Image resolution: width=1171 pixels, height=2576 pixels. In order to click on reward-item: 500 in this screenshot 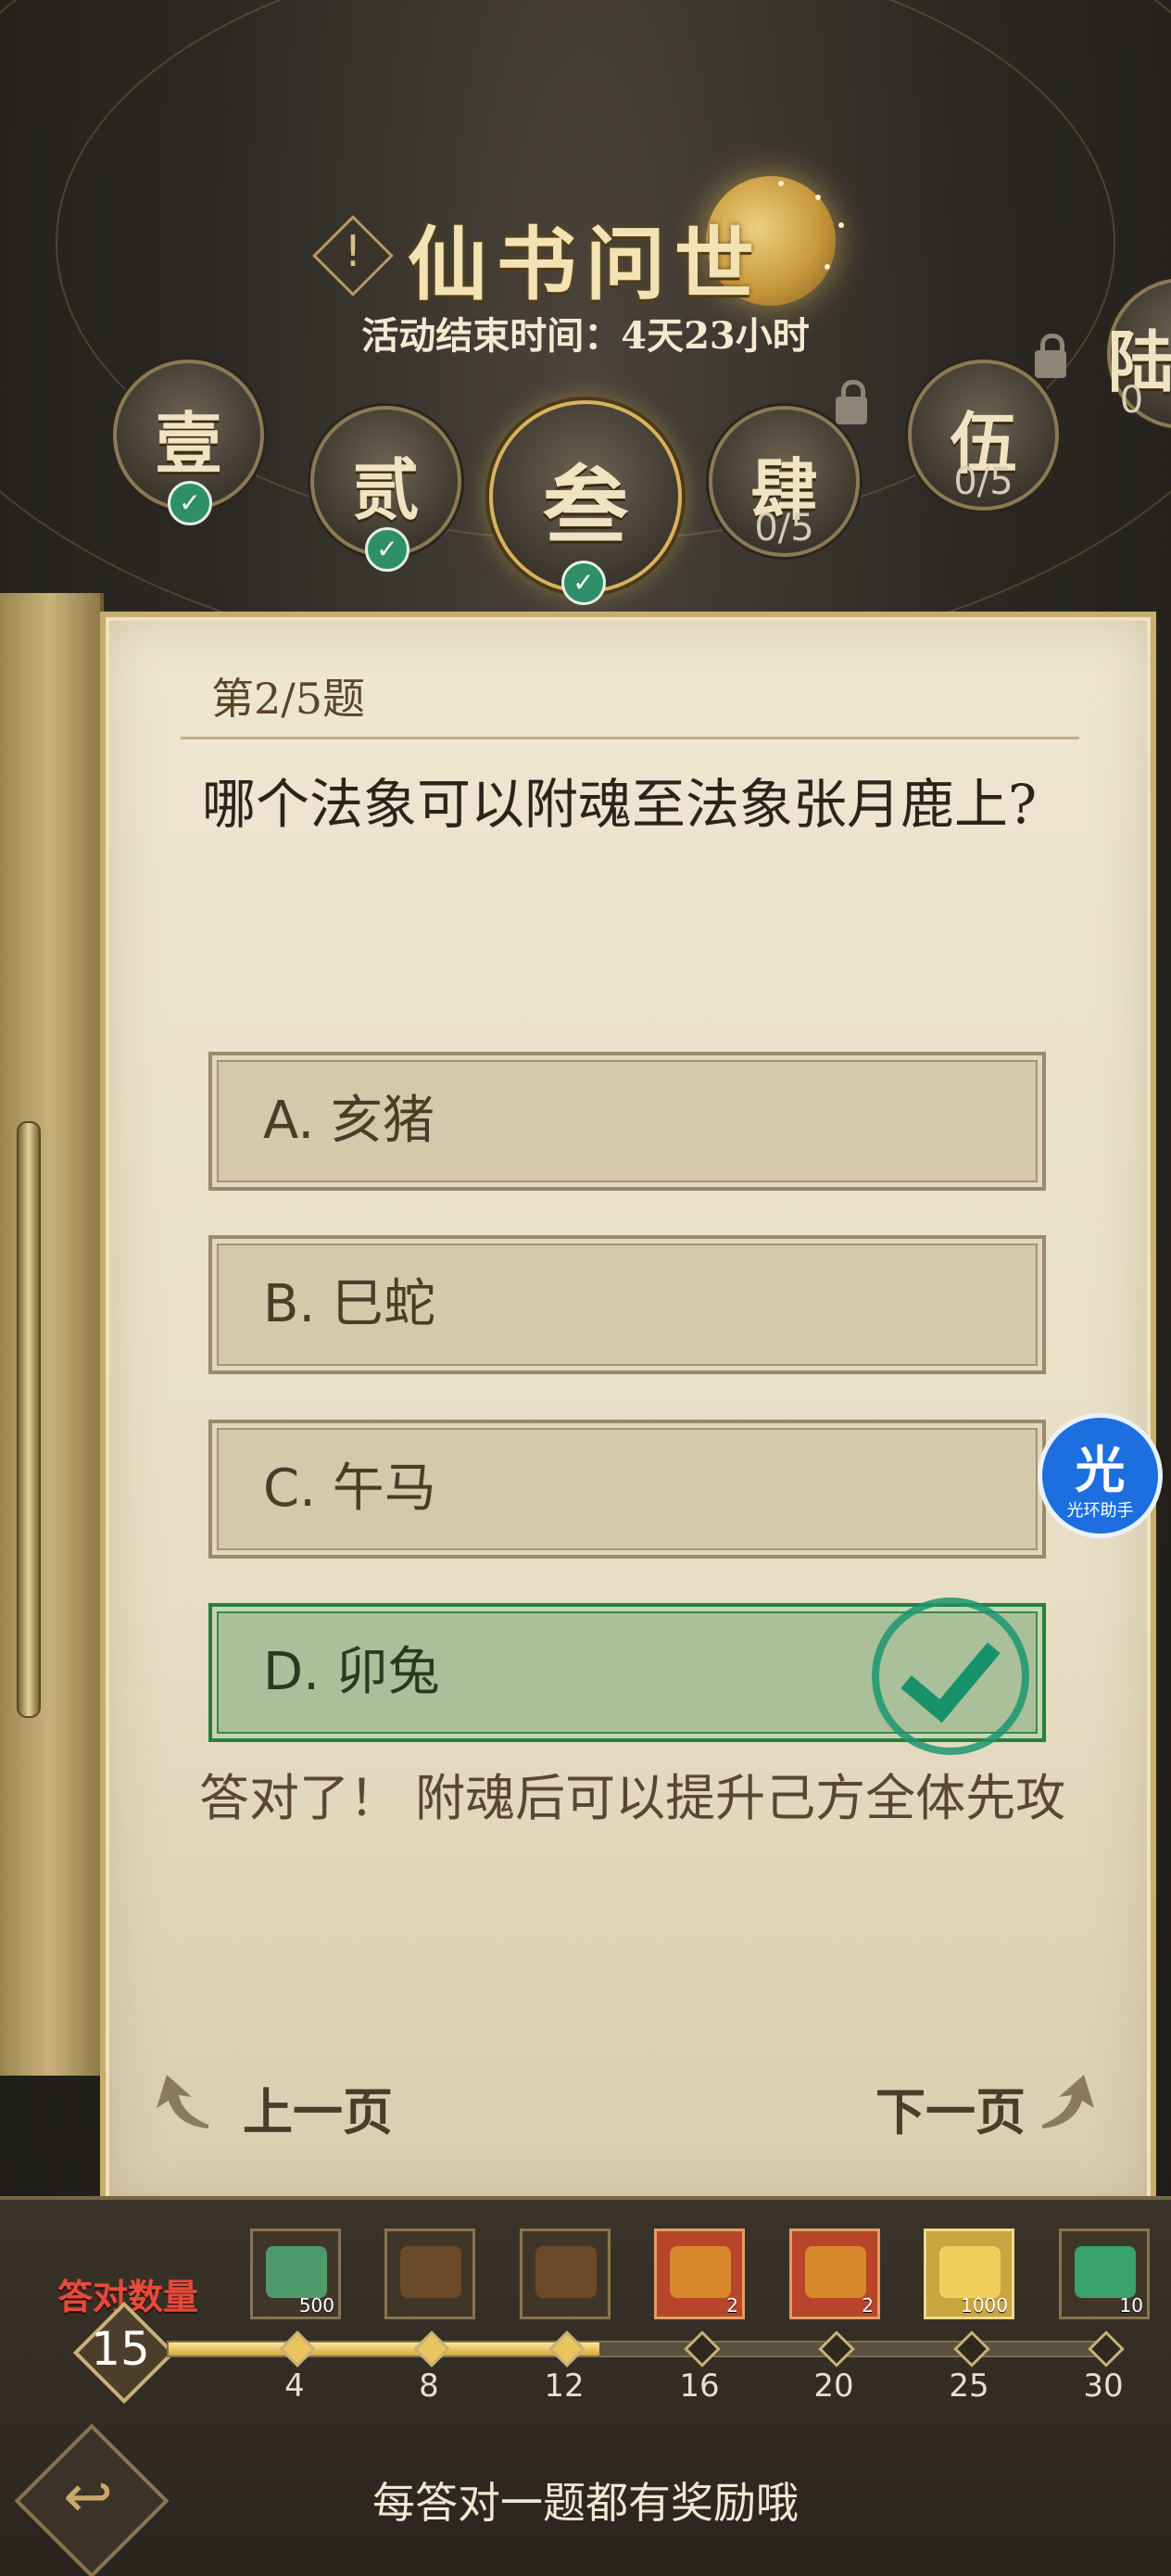, I will do `click(296, 2274)`.